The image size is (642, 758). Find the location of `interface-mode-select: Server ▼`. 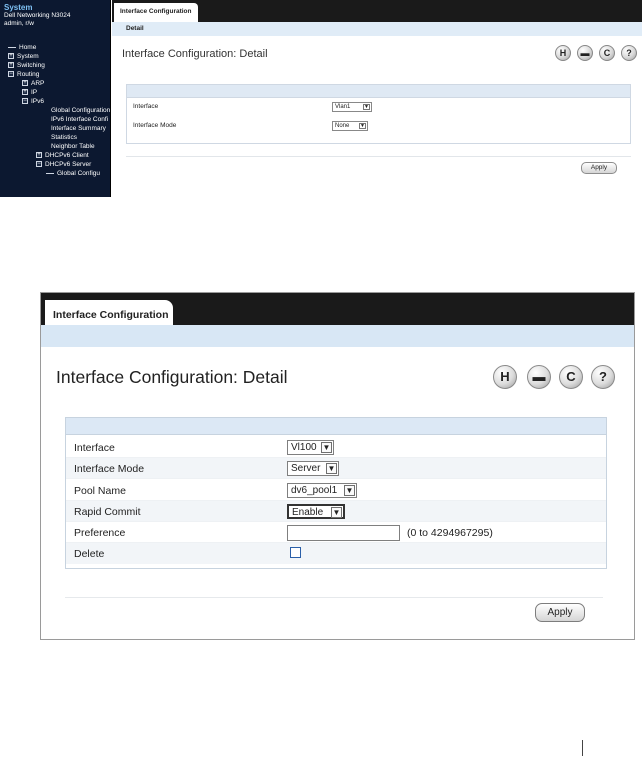

interface-mode-select: Server ▼ is located at coordinates (313, 468).